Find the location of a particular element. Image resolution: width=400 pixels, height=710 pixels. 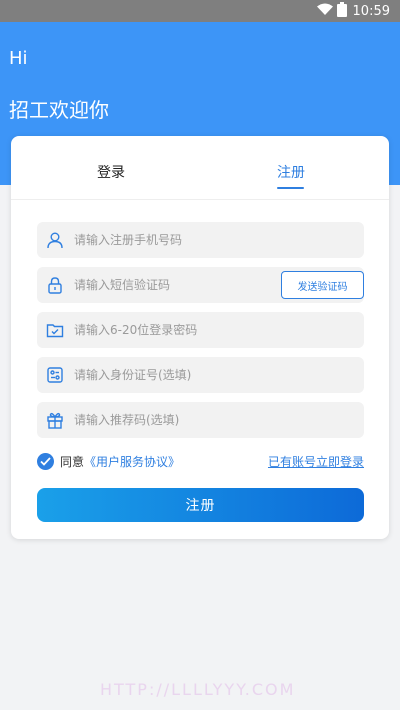

tab-underline is located at coordinates (290, 188).